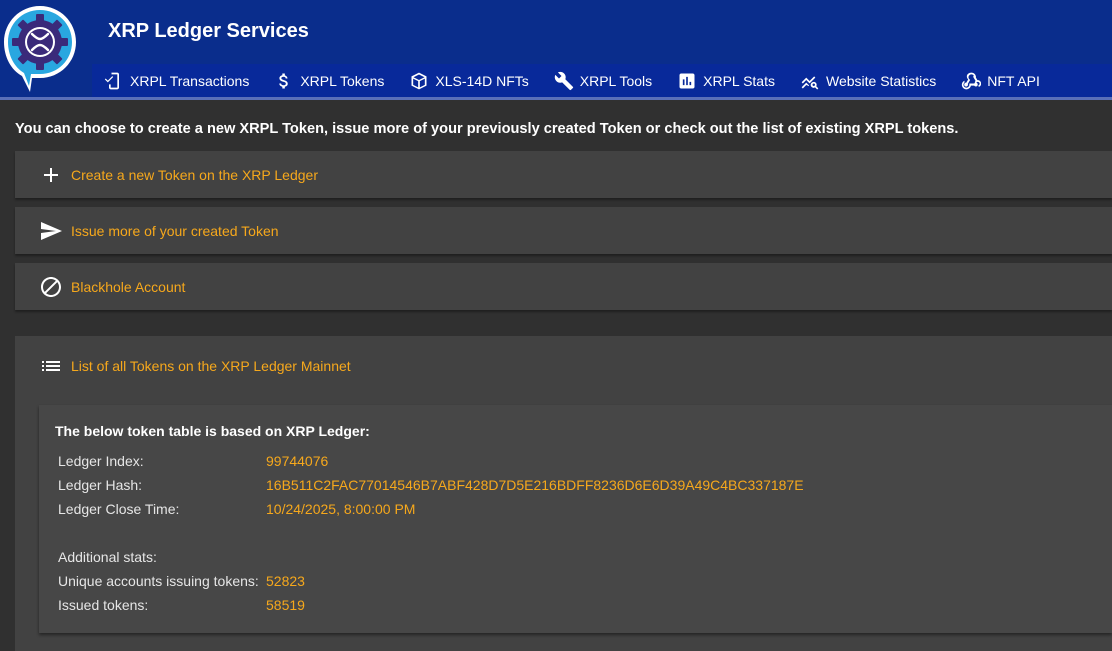 This screenshot has height=651, width=1112. I want to click on issued-tokens-label: Issued tokens:, so click(103, 605).